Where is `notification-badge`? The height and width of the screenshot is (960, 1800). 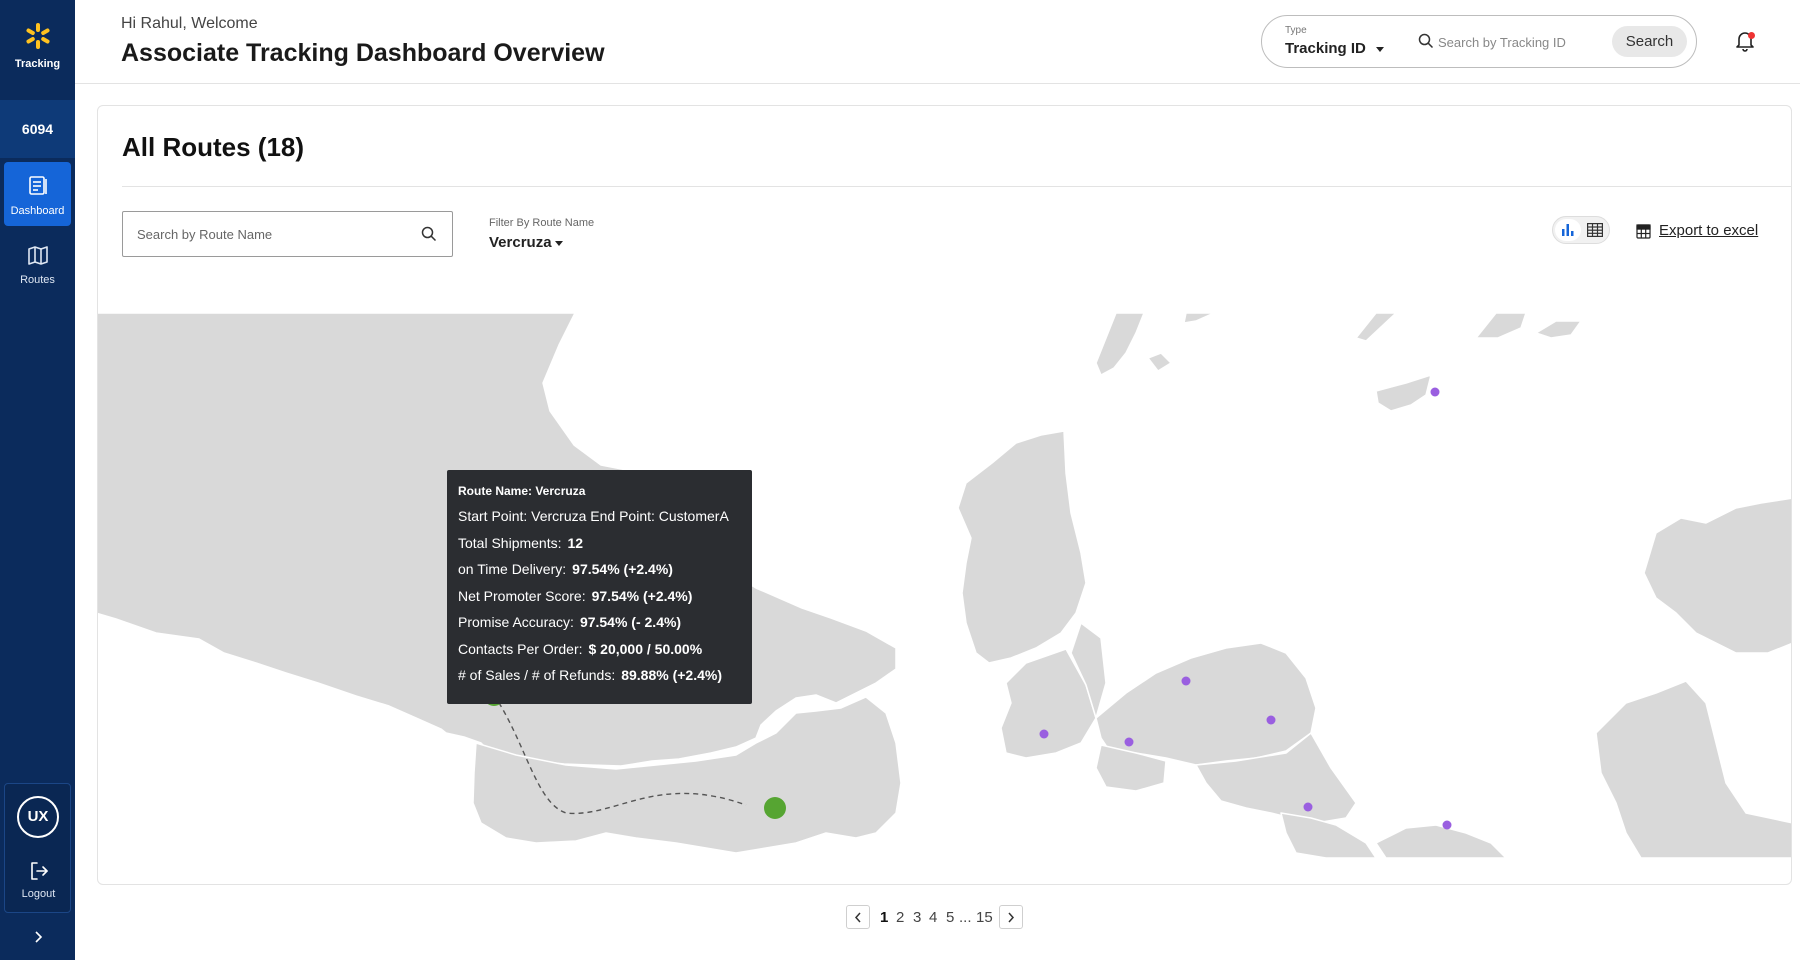
notification-badge is located at coordinates (1751, 35).